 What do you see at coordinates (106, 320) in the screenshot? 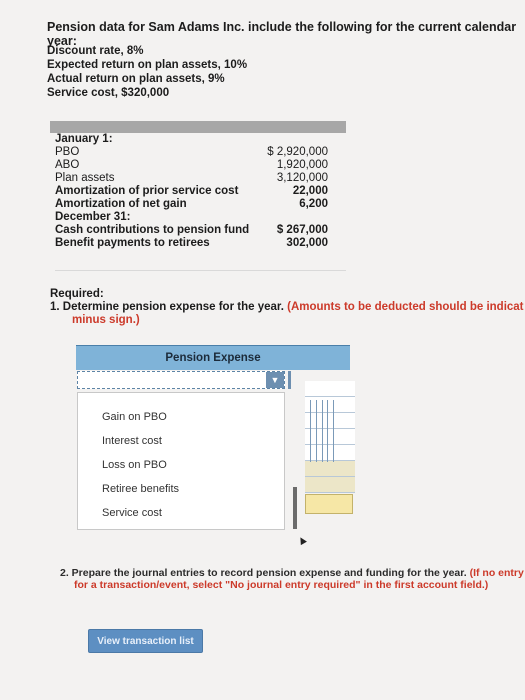
I see `question-1-note-cont: minus sign.)` at bounding box center [106, 320].